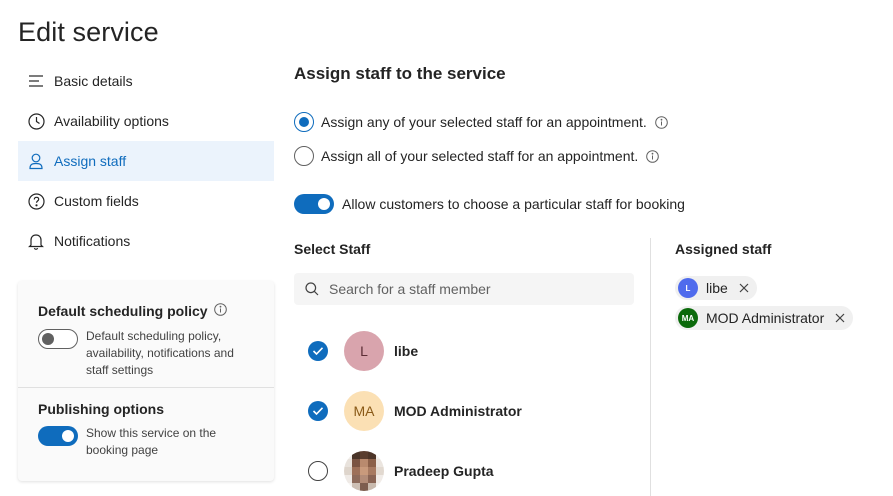 This screenshot has width=893, height=496. Describe the element at coordinates (146, 201) in the screenshot. I see `nav-item-custom-fields: Custom fields` at that location.